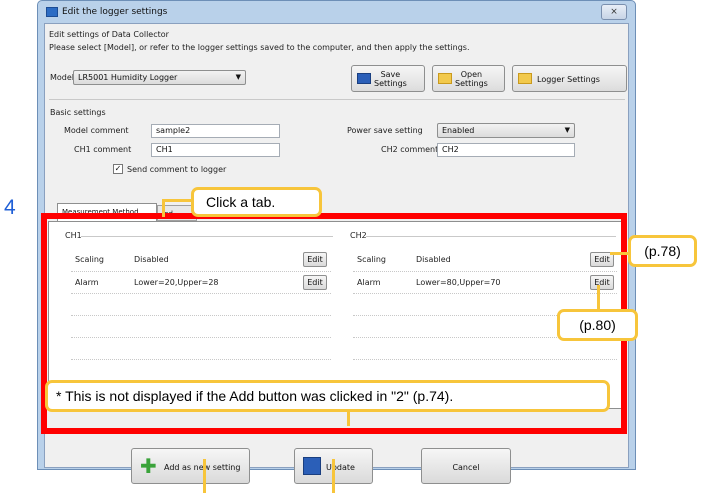 This screenshot has width=704, height=493. Describe the element at coordinates (390, 74) in the screenshot. I see `save-label-line1: Save` at that location.